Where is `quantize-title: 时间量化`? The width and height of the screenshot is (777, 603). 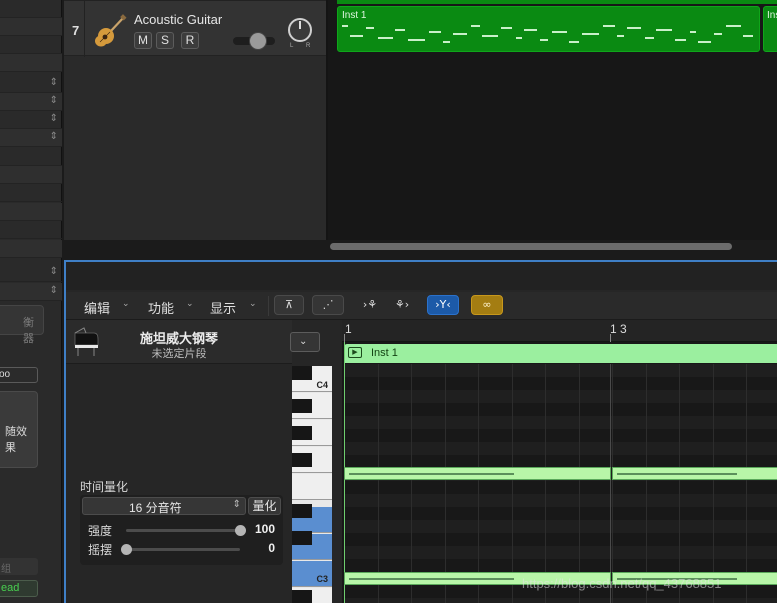
quantize-title: 时间量化 is located at coordinates (104, 487).